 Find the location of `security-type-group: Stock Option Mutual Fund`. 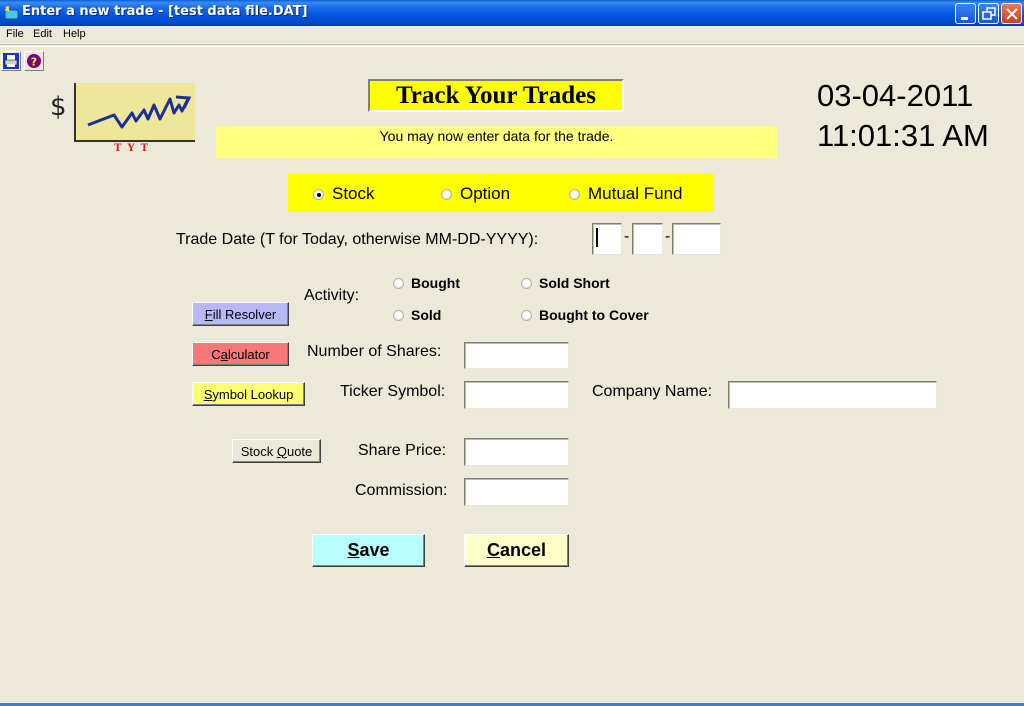

security-type-group: Stock Option Mutual Fund is located at coordinates (501, 193).